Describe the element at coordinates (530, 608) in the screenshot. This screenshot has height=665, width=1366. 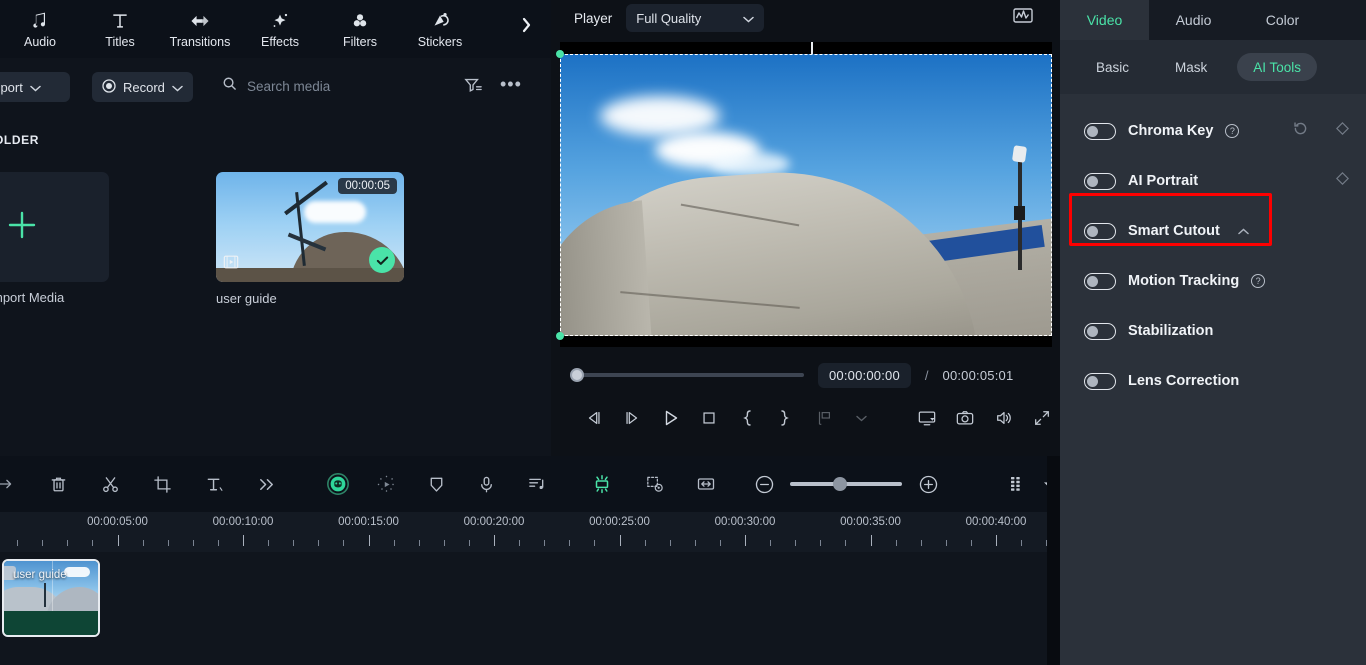
I see `timeline-tracks: user guide` at that location.